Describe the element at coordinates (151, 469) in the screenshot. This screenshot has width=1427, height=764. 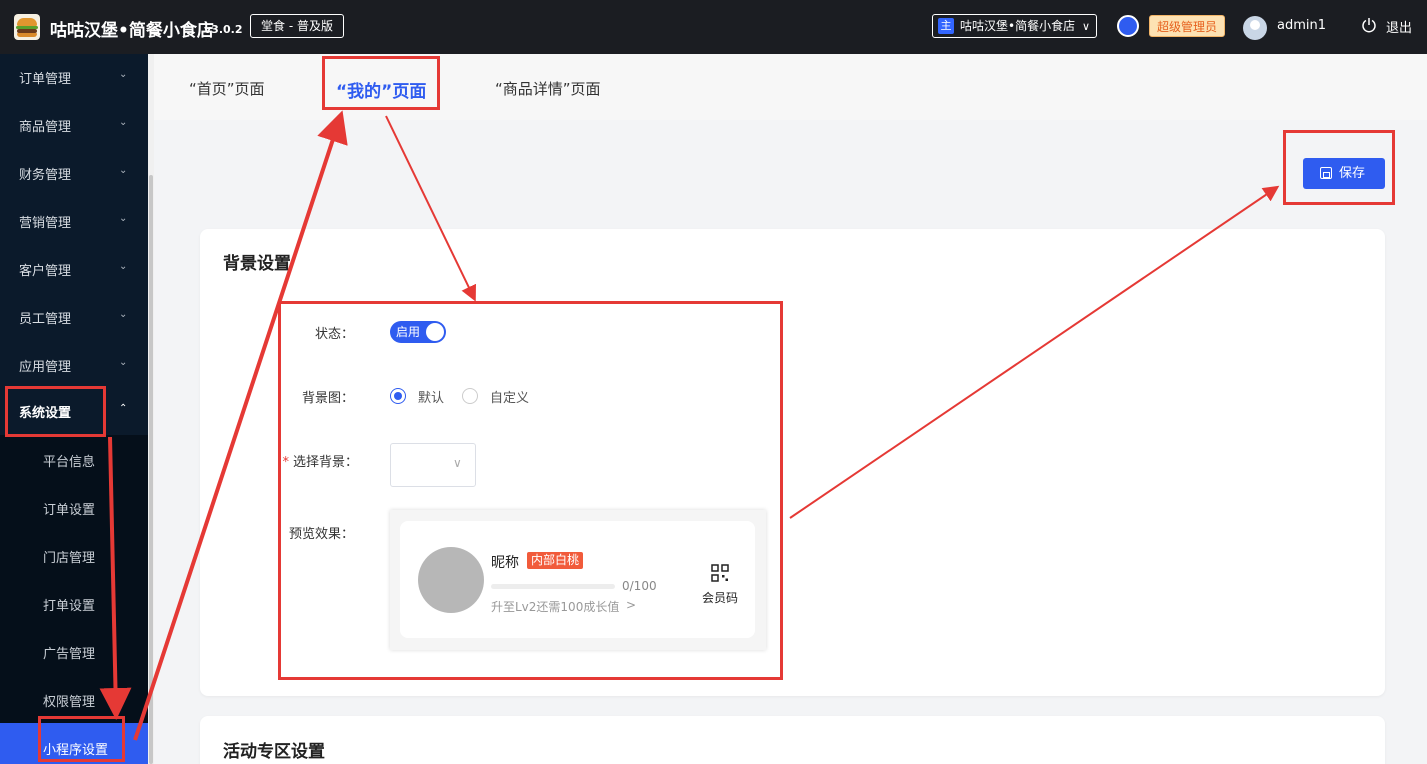
I see `sidebar-scroll-thumb` at that location.